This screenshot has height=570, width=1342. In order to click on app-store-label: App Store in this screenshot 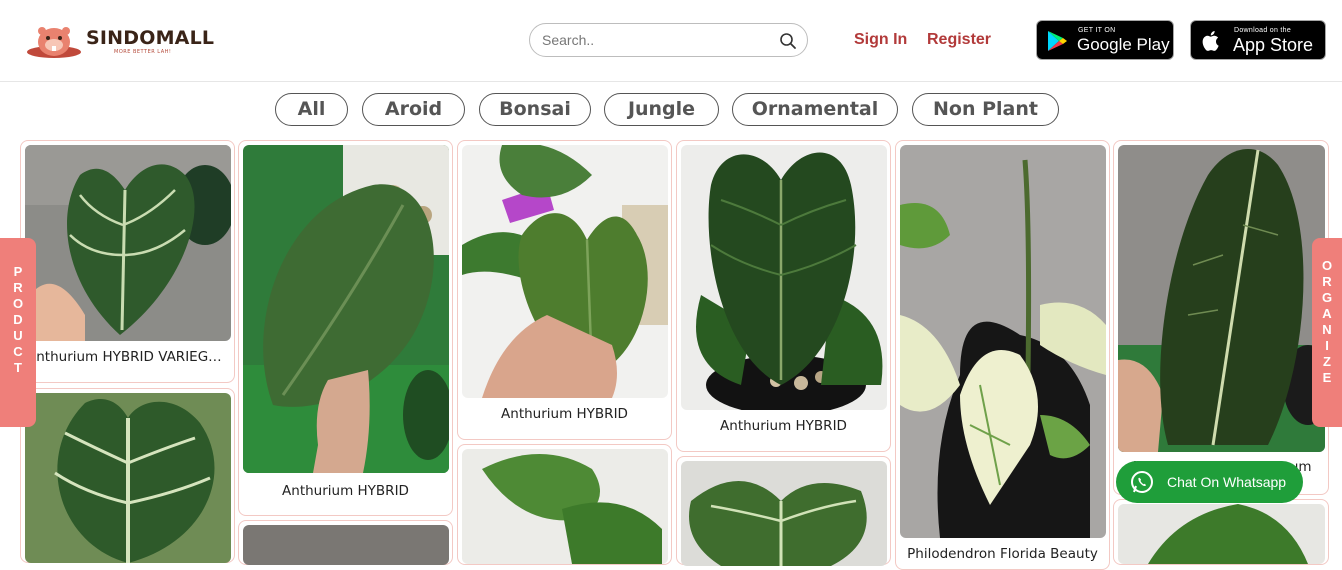, I will do `click(1273, 45)`.